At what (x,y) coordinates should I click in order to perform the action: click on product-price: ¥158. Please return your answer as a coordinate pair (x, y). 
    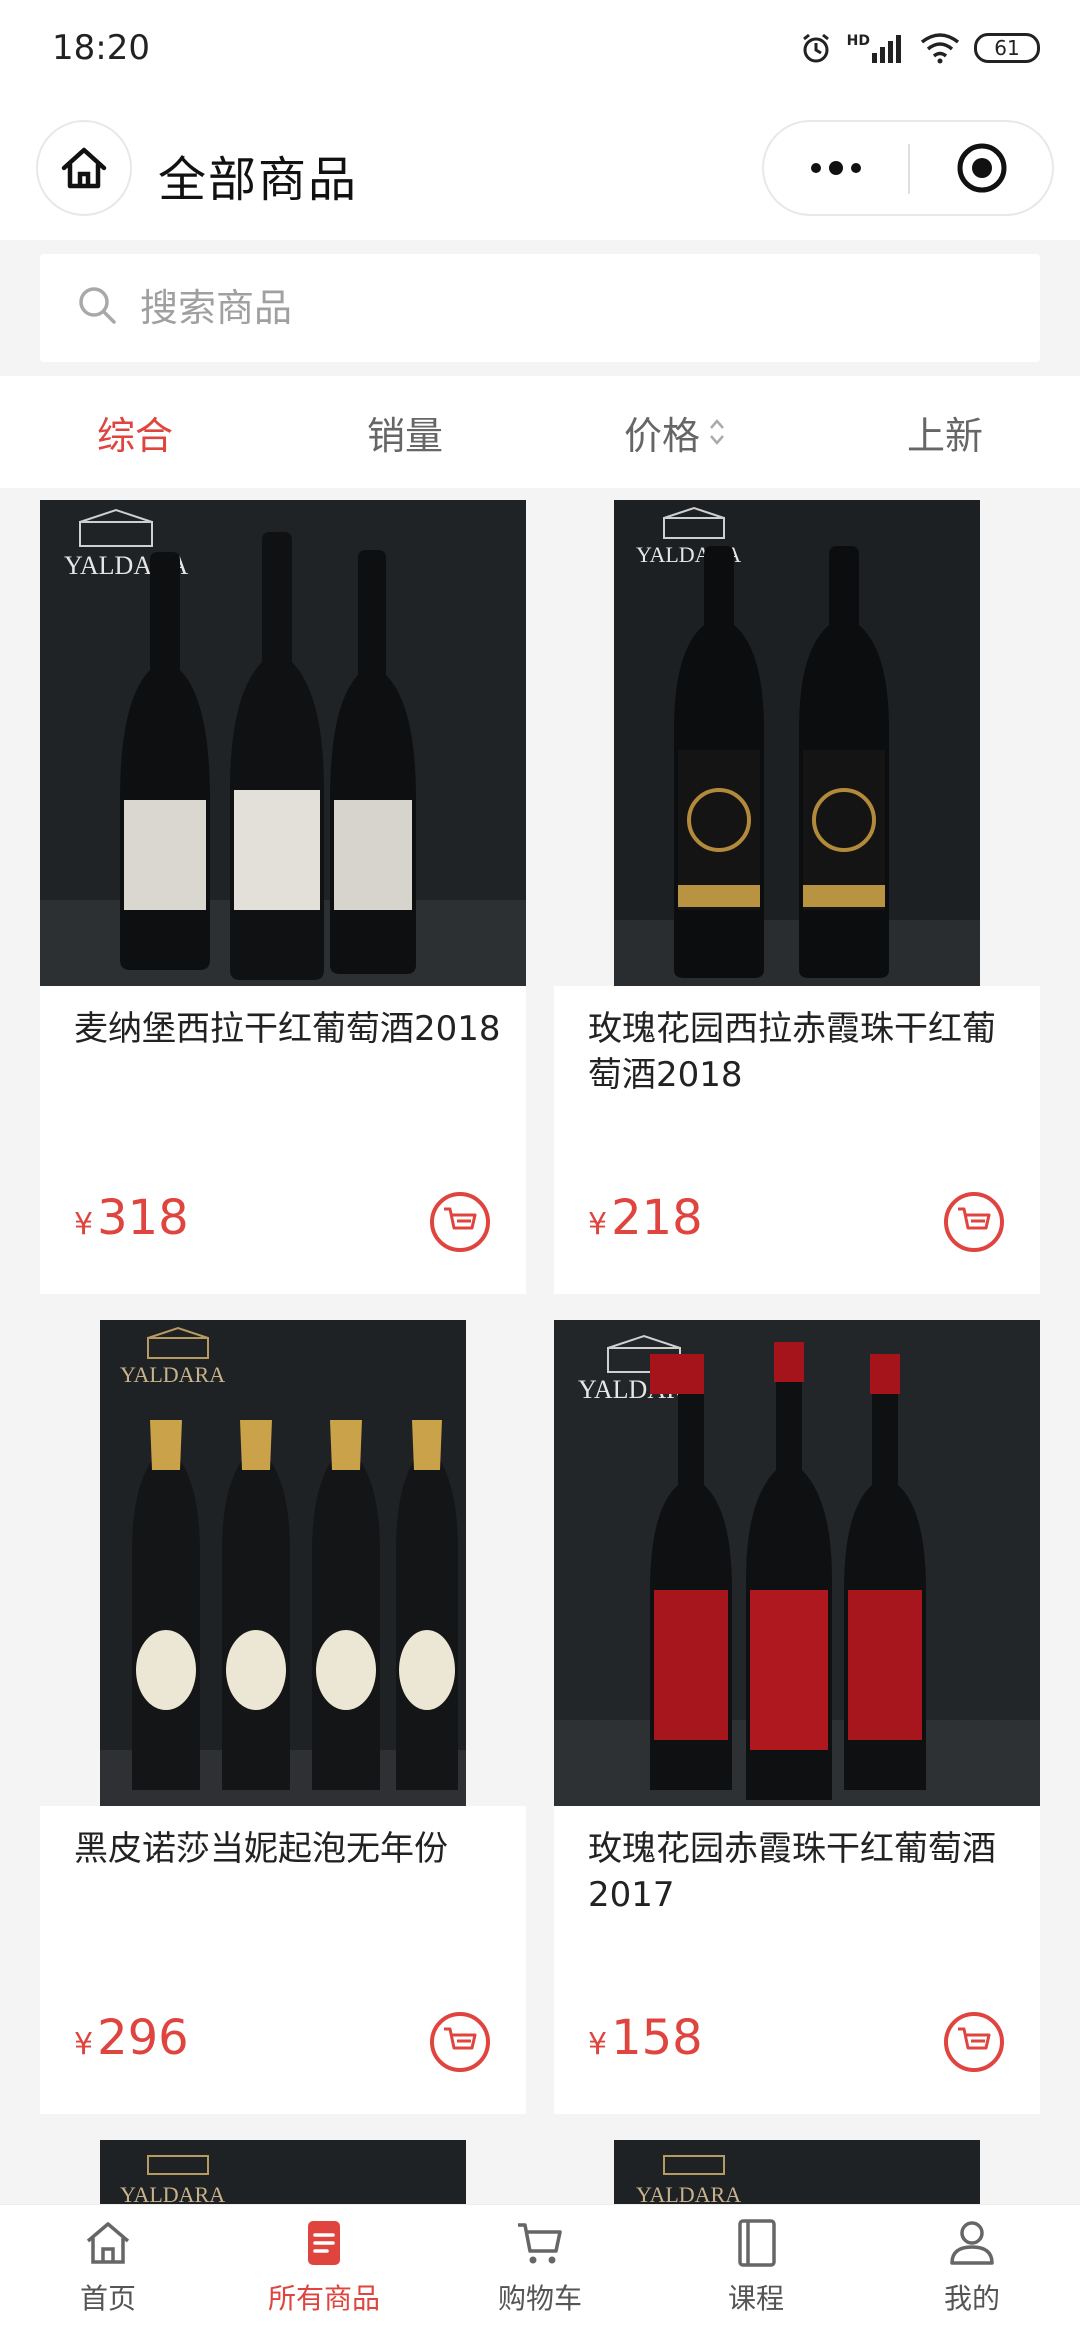
    Looking at the image, I should click on (645, 2038).